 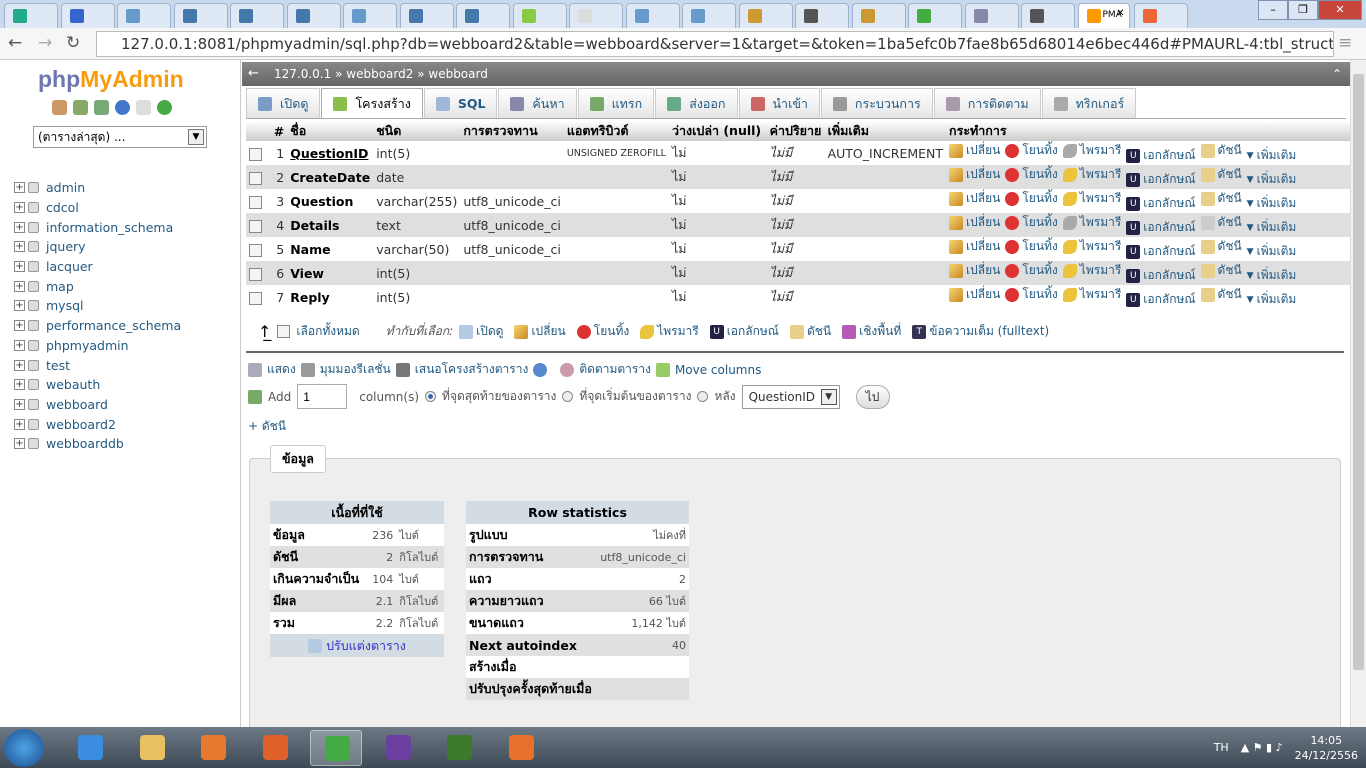 What do you see at coordinates (101, 107) in the screenshot?
I see `query-window-icon` at bounding box center [101, 107].